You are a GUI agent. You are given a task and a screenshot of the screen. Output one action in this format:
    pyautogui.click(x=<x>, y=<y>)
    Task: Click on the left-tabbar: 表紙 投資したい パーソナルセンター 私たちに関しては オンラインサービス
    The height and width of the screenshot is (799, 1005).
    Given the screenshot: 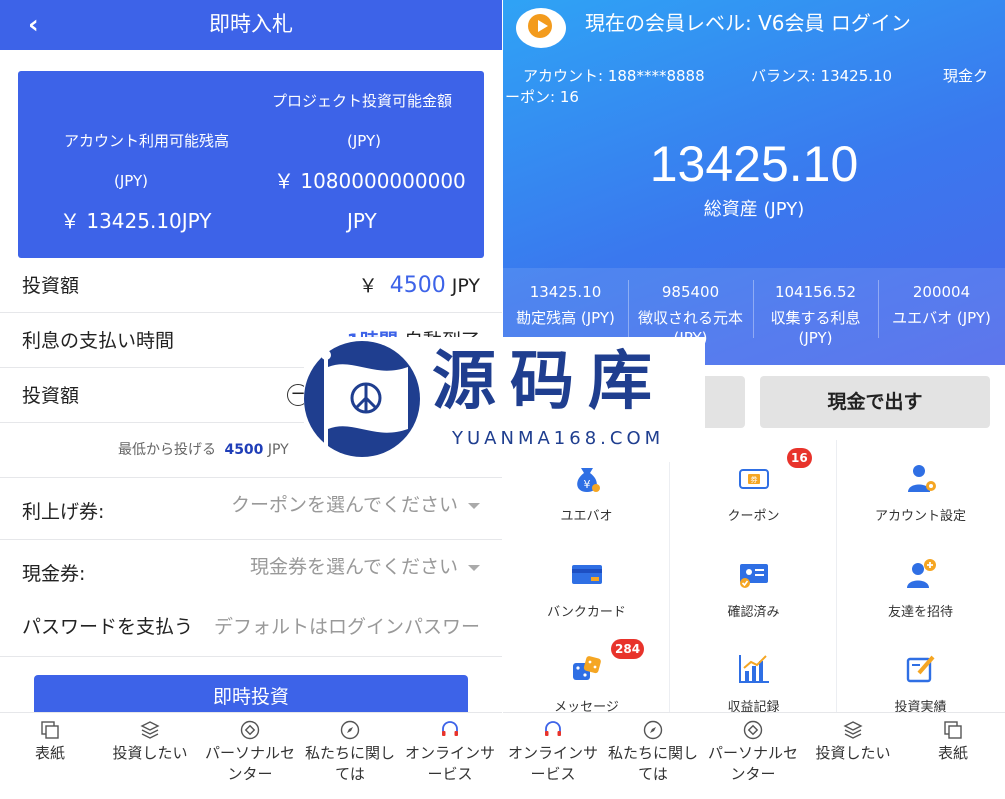 What is the action you would take?
    pyautogui.click(x=251, y=755)
    